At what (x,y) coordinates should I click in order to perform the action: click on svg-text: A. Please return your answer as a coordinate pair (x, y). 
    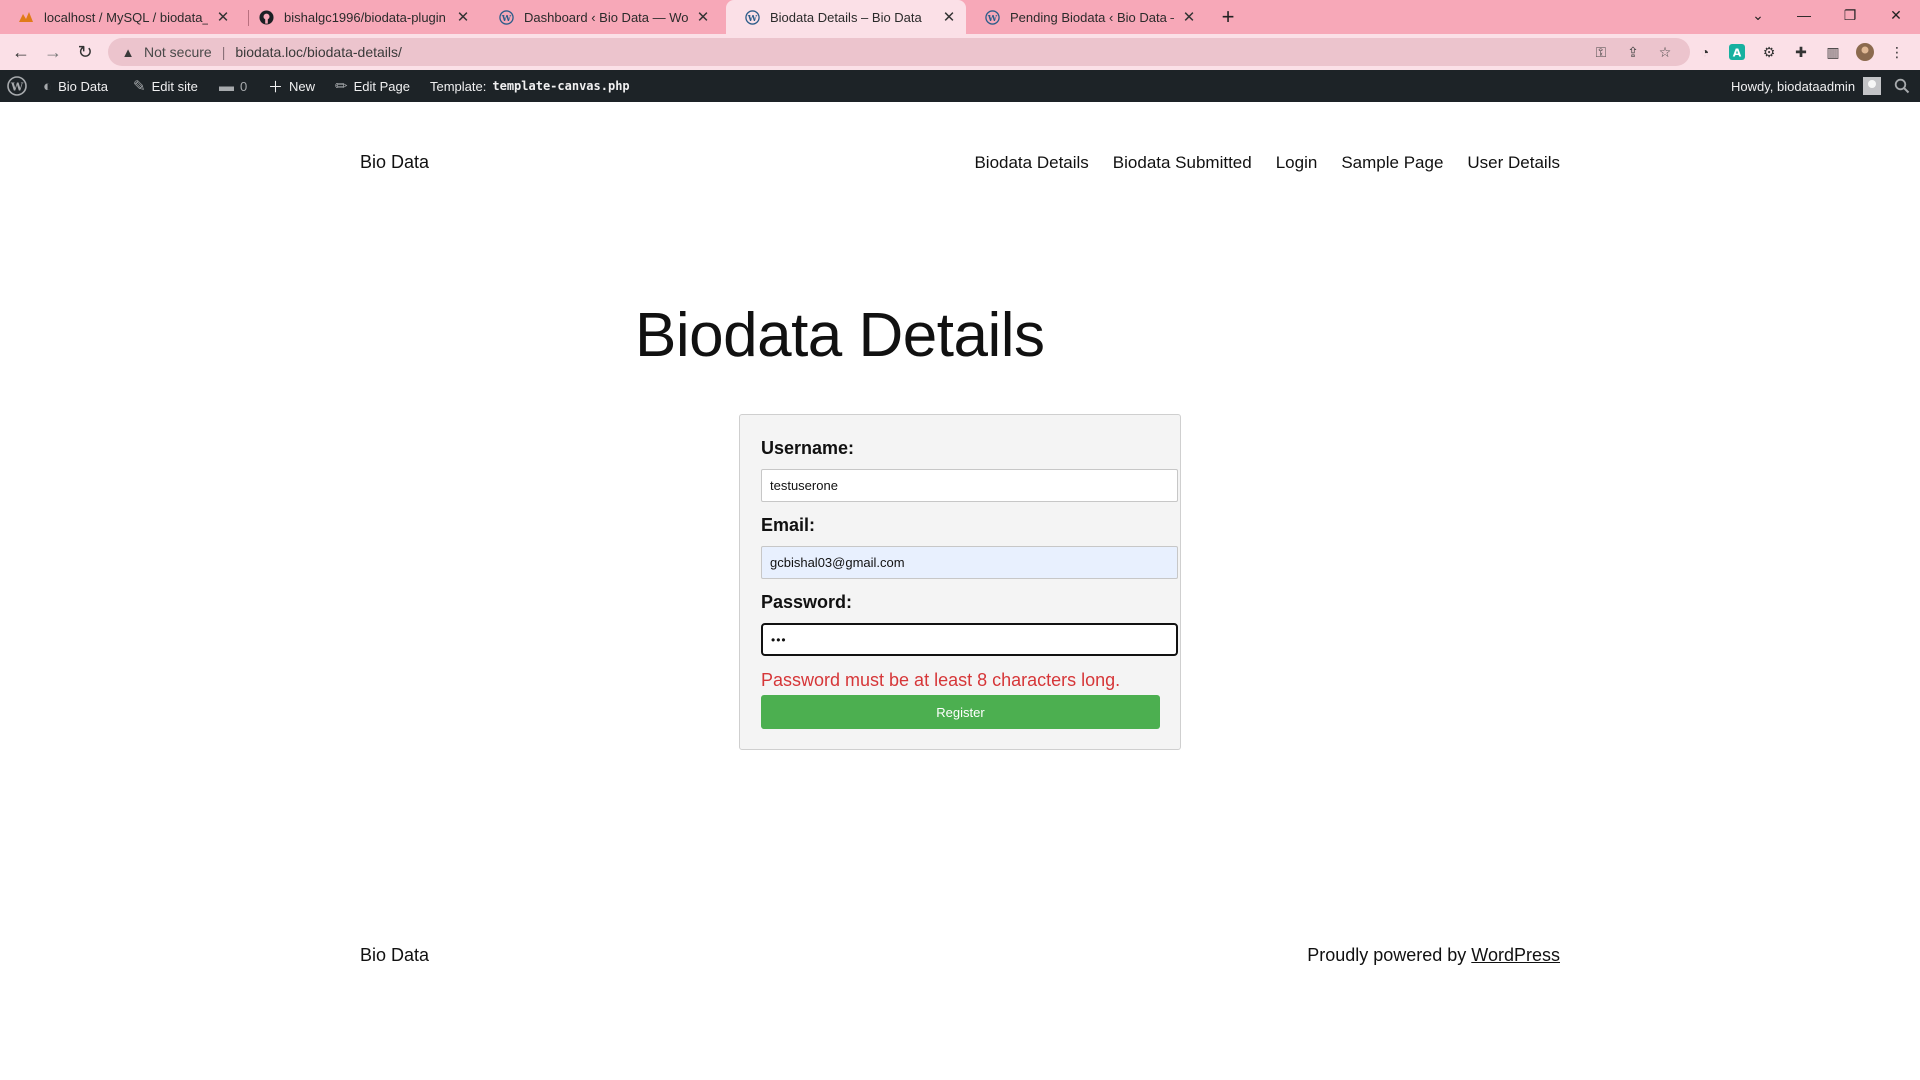
    Looking at the image, I should click on (1737, 53).